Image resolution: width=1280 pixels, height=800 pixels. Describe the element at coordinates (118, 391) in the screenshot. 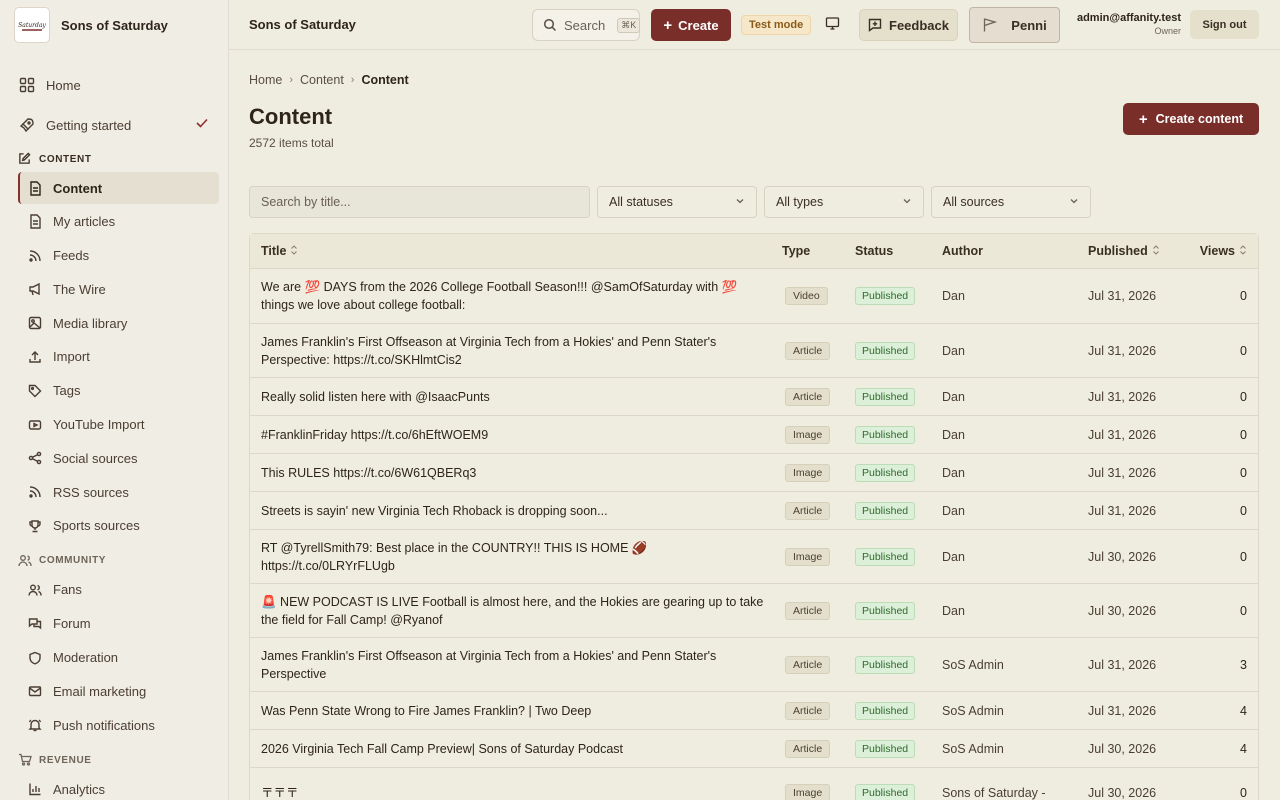

I see `sidebar-item-tags: Tags` at that location.